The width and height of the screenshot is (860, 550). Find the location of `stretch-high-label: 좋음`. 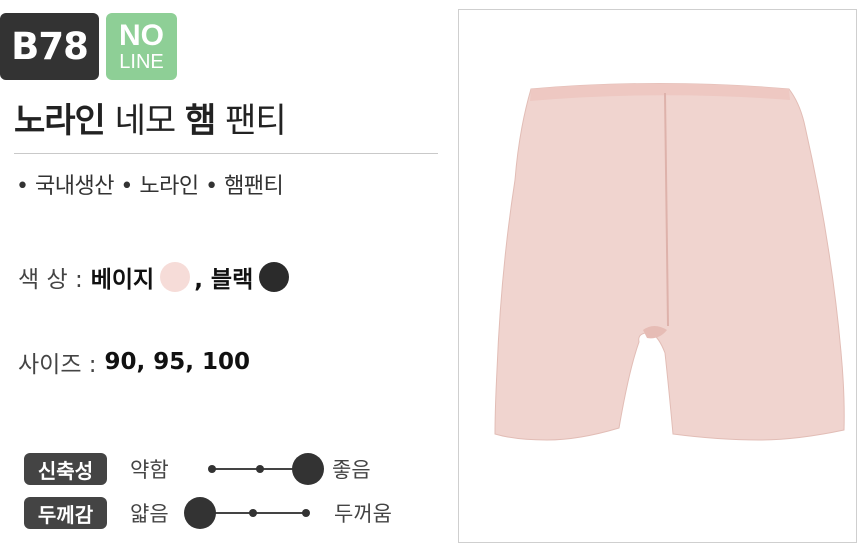

stretch-high-label: 좋음 is located at coordinates (351, 470).